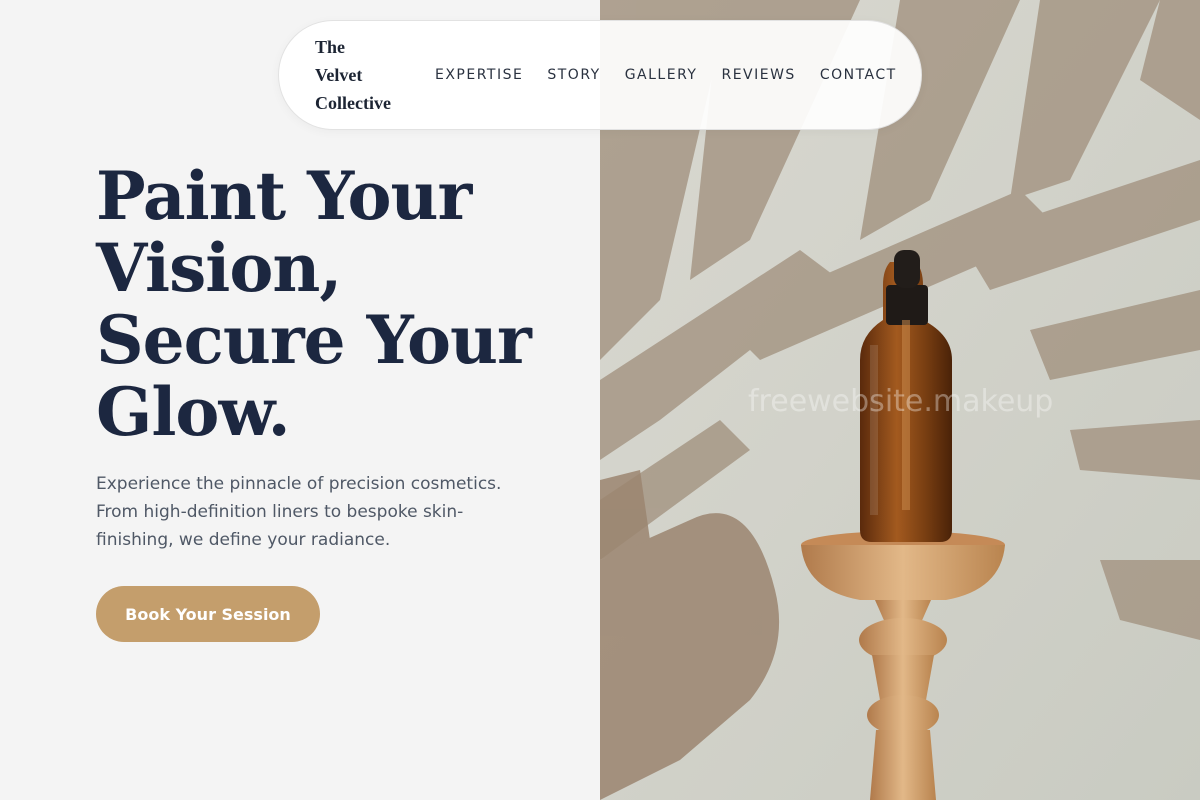 This screenshot has width=1200, height=800. I want to click on nav-link-story: STORY, so click(573, 75).